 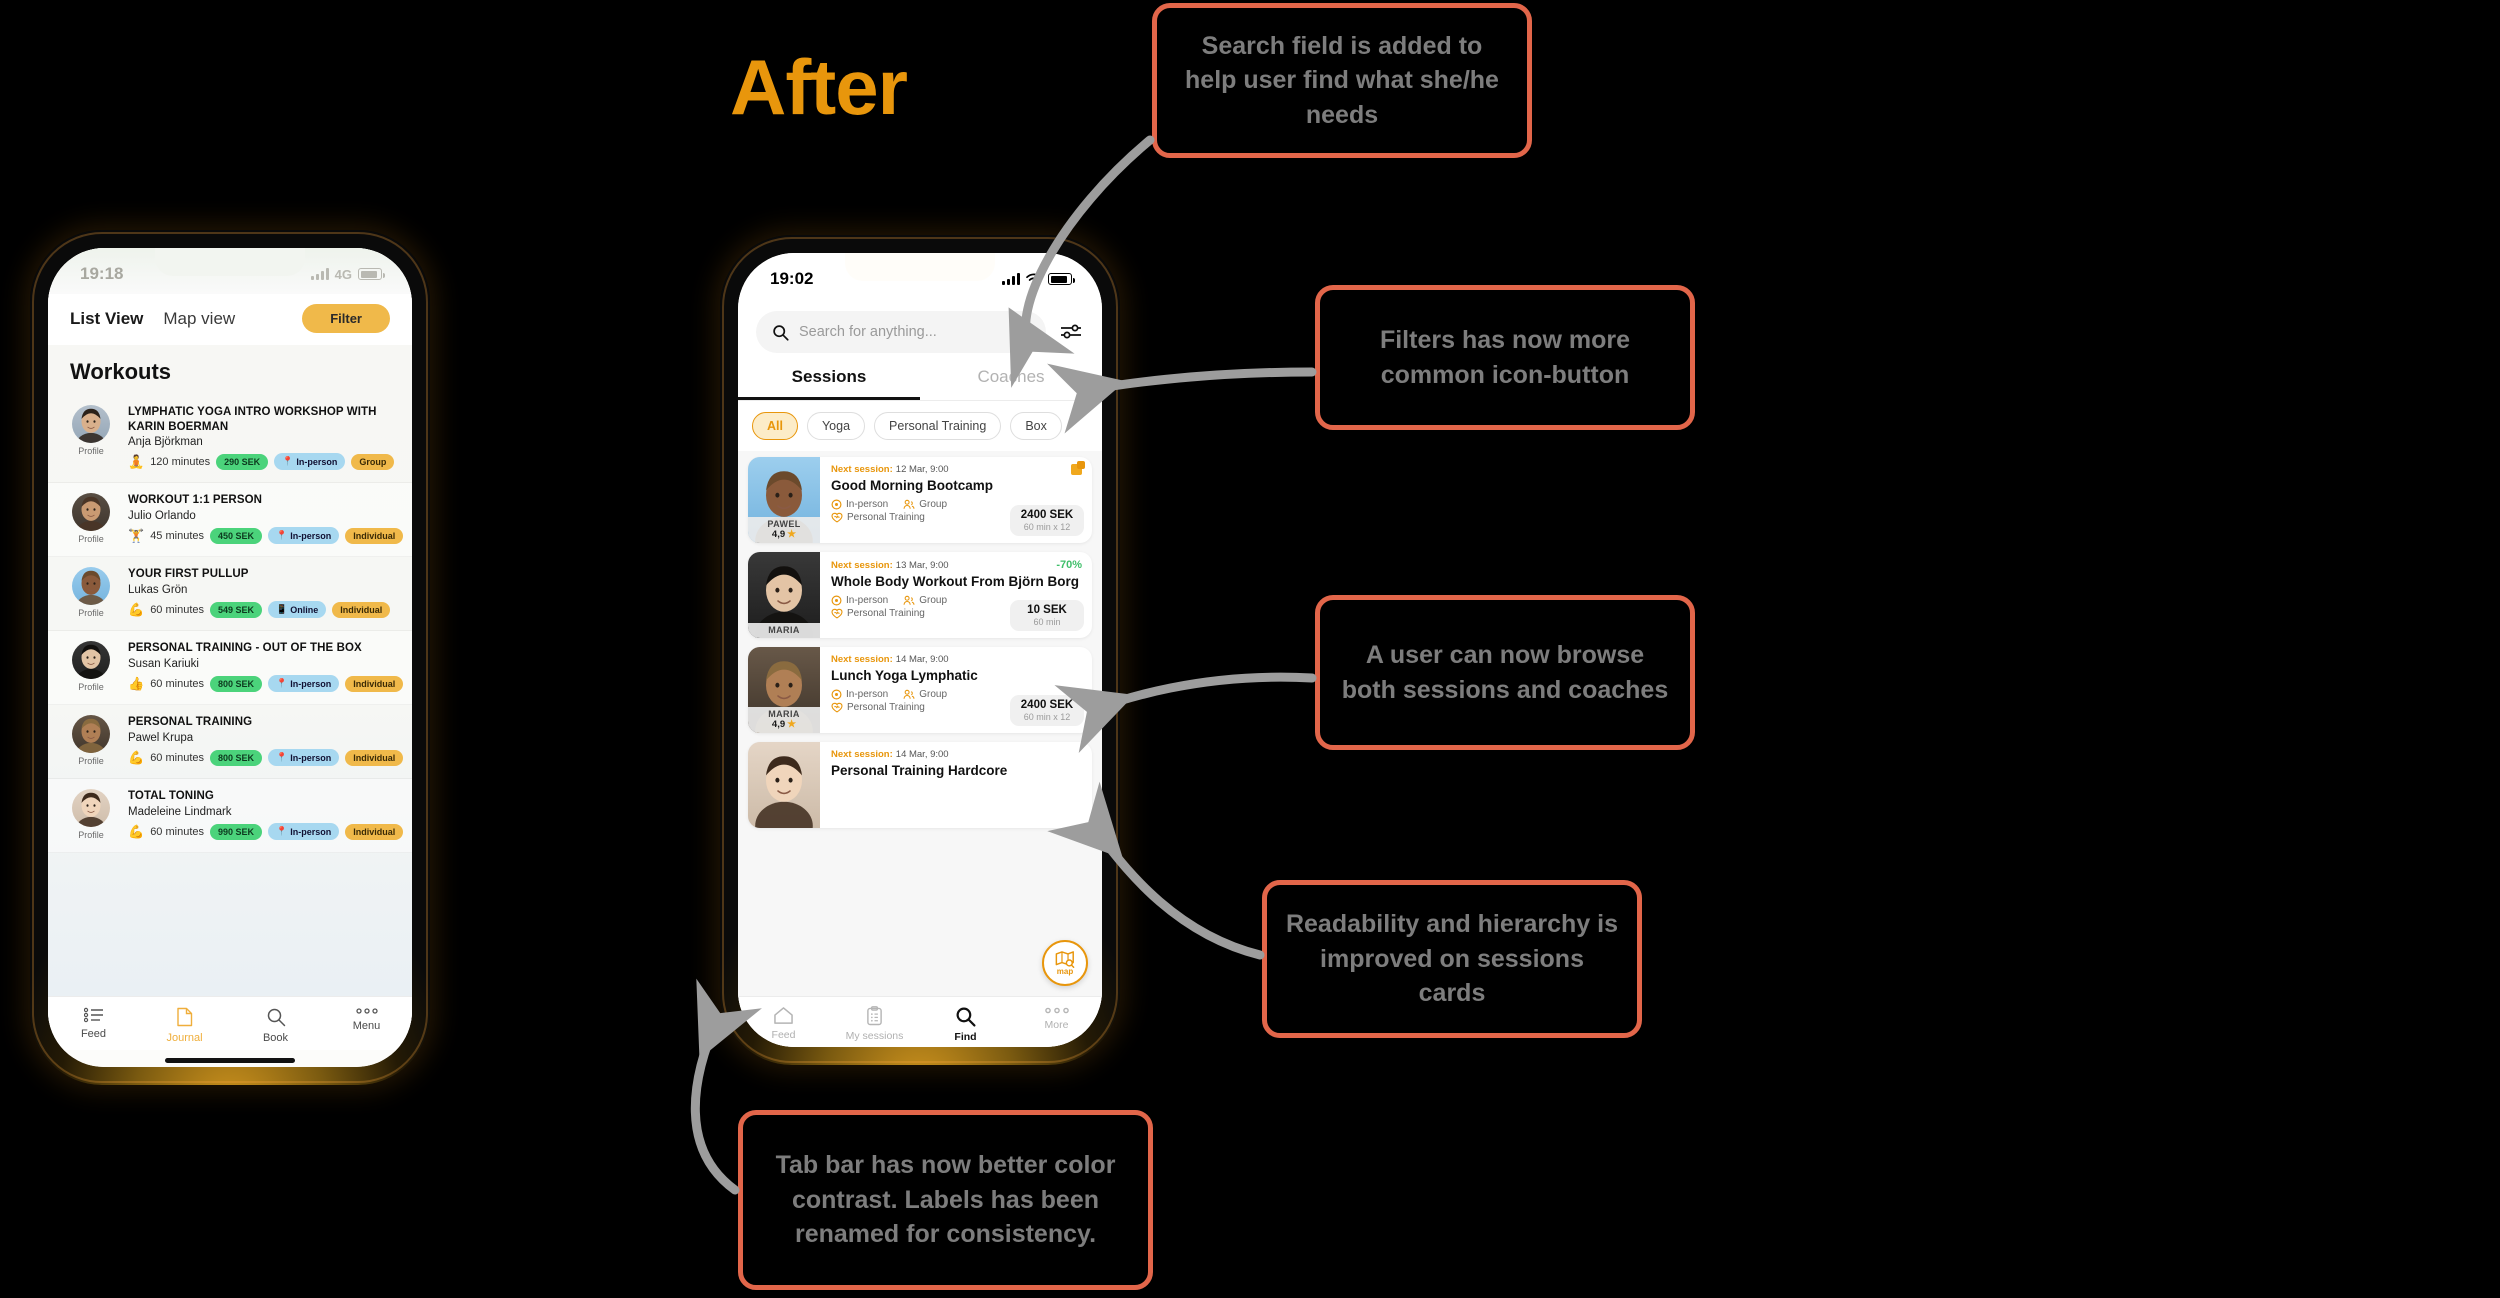 What do you see at coordinates (184, 1025) in the screenshot?
I see `tab-journal: Journal` at bounding box center [184, 1025].